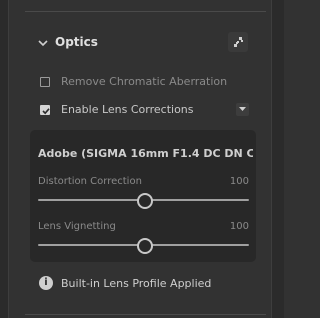 The image size is (320, 318). What do you see at coordinates (277, 159) in the screenshot?
I see `panel-scrollbar` at bounding box center [277, 159].